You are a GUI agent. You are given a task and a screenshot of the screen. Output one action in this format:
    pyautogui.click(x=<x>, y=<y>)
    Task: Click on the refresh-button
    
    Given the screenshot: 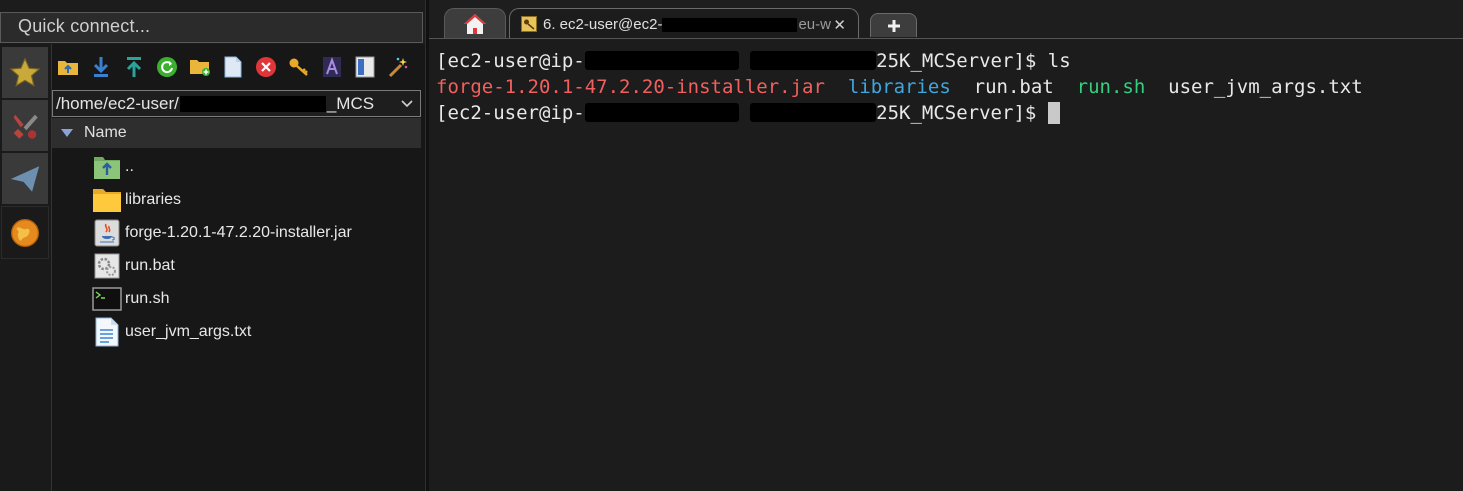 What is the action you would take?
    pyautogui.click(x=167, y=67)
    